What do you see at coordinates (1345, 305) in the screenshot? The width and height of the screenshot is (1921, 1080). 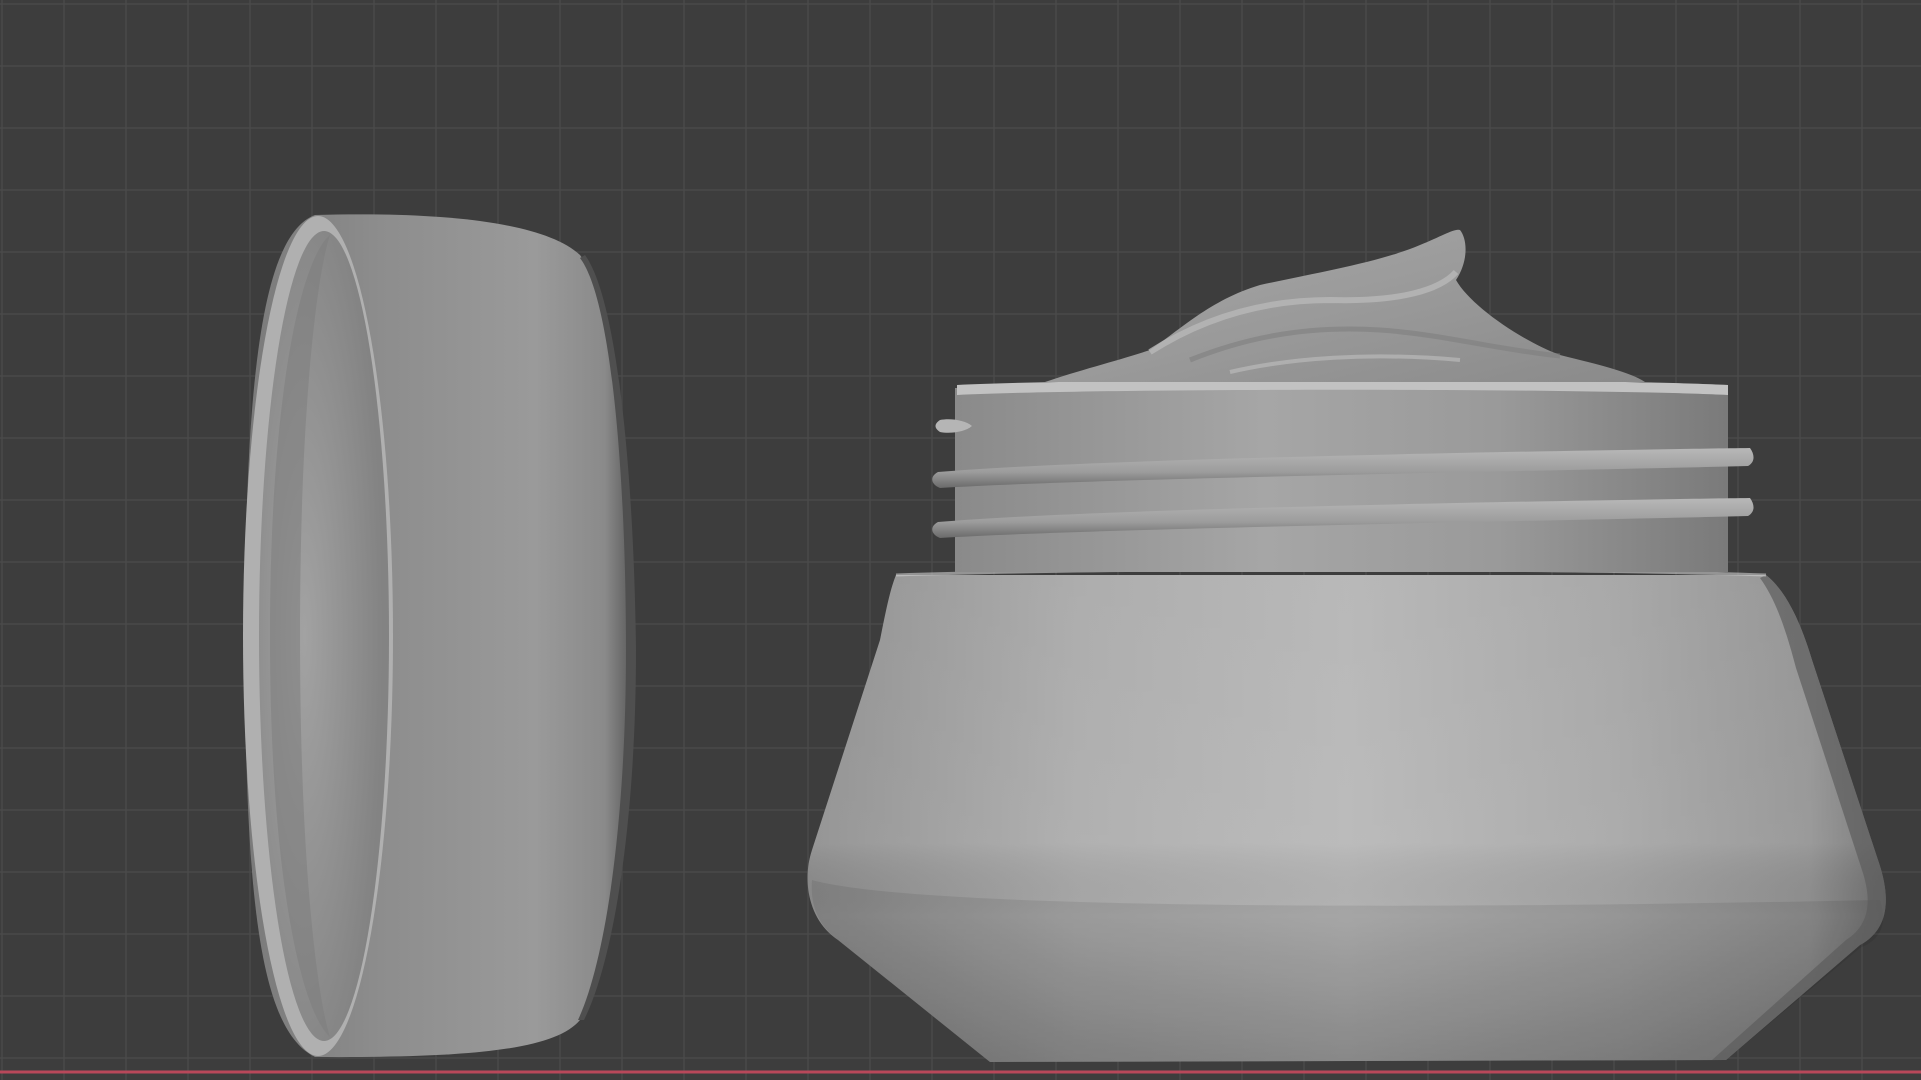 I see `cream-swirl` at bounding box center [1345, 305].